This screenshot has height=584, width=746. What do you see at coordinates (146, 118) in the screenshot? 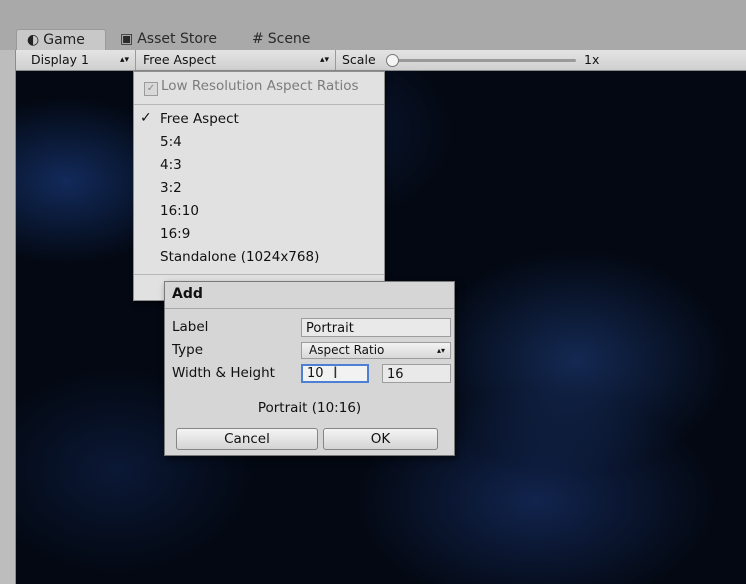
I see `checkmark-icon: ✓` at bounding box center [146, 118].